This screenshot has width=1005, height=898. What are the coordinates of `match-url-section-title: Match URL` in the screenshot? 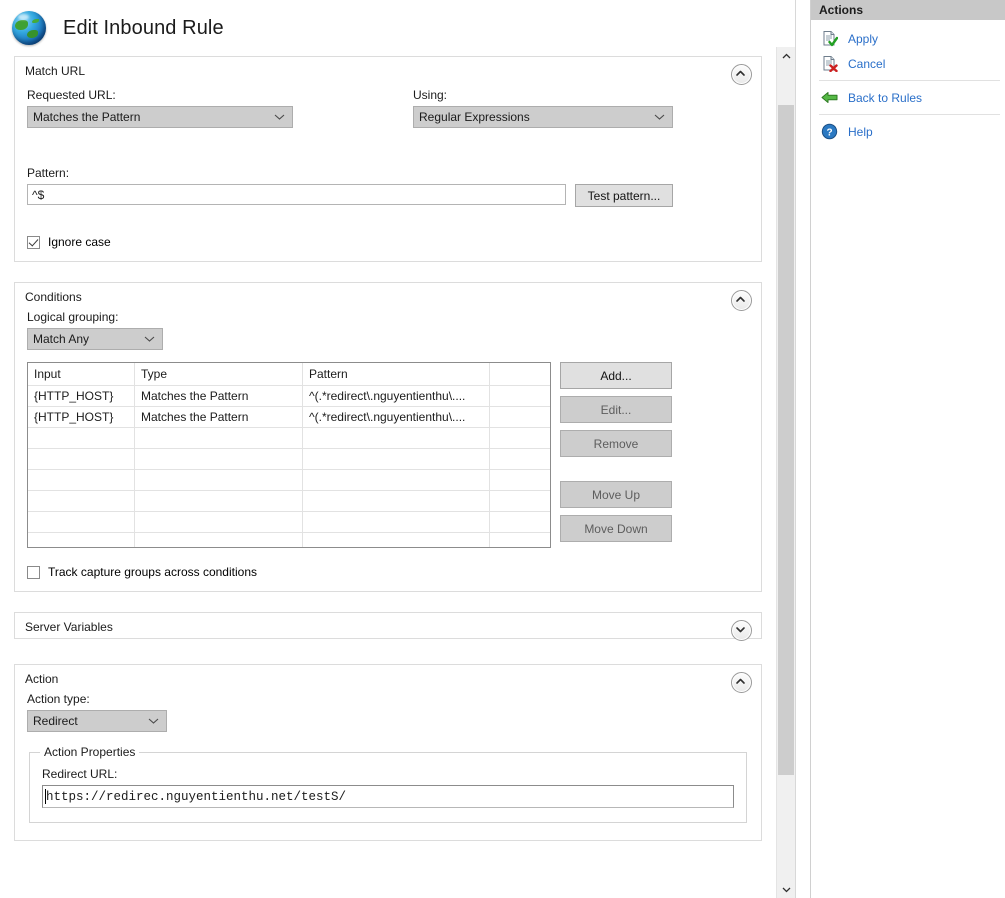 It's located at (55, 71).